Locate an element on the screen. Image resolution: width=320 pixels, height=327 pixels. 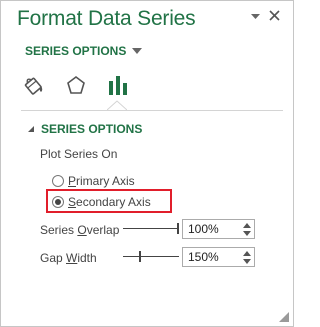
pentagon-icon is located at coordinates (76, 85).